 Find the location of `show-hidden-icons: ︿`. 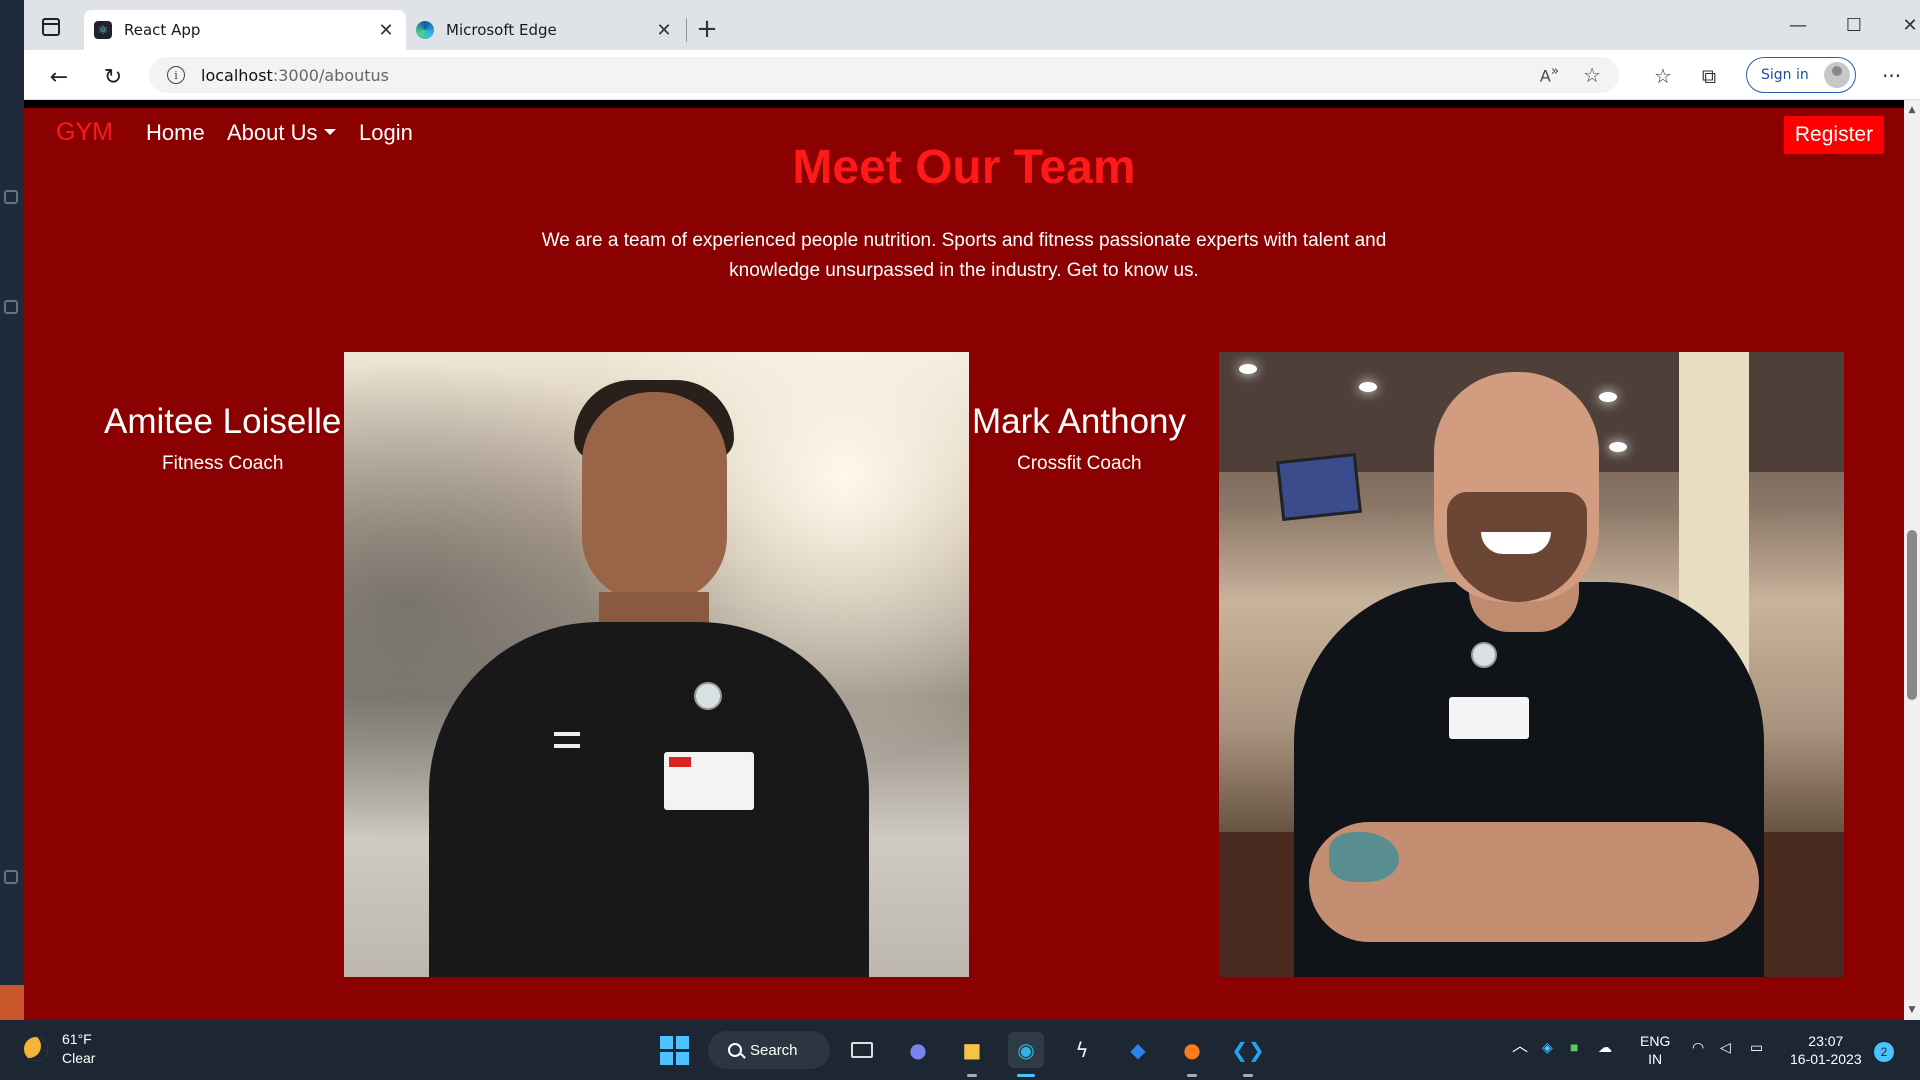

show-hidden-icons: ︿ is located at coordinates (1520, 1047).